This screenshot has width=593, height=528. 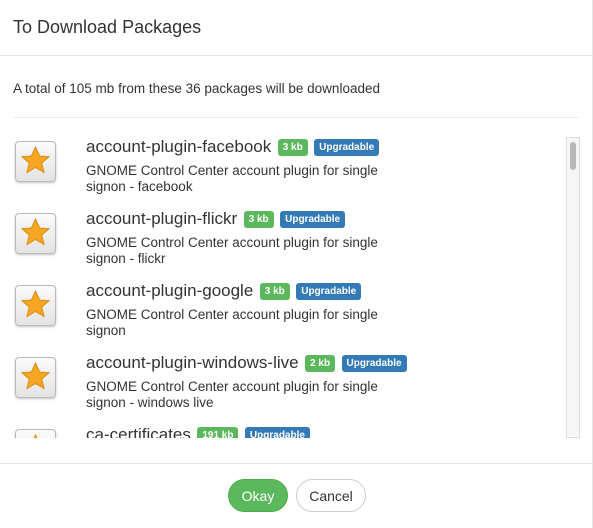 I want to click on package-title-row: account-plugin-facebook 3 kb Upgradable, so click(x=233, y=147).